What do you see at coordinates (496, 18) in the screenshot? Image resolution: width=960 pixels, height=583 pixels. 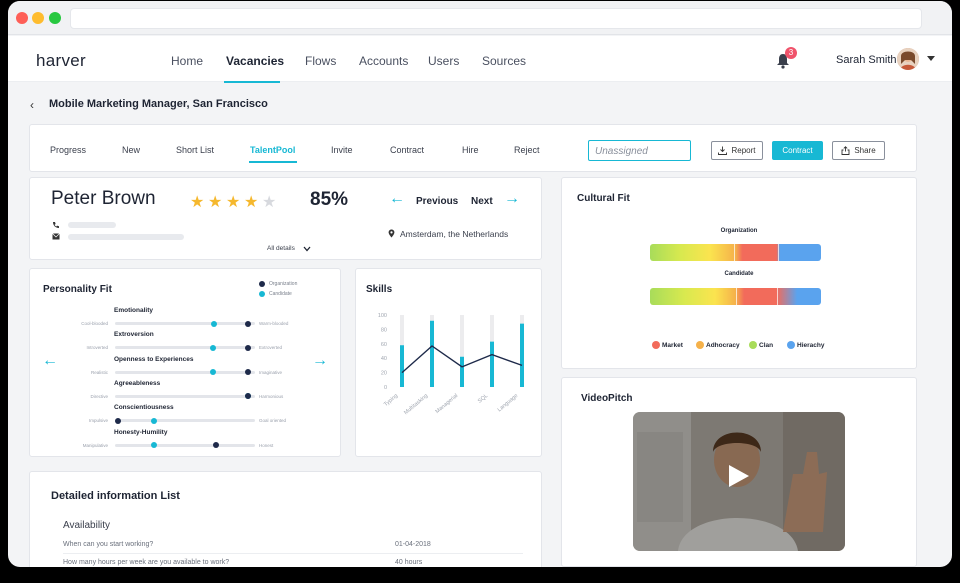 I see `address-bar` at bounding box center [496, 18].